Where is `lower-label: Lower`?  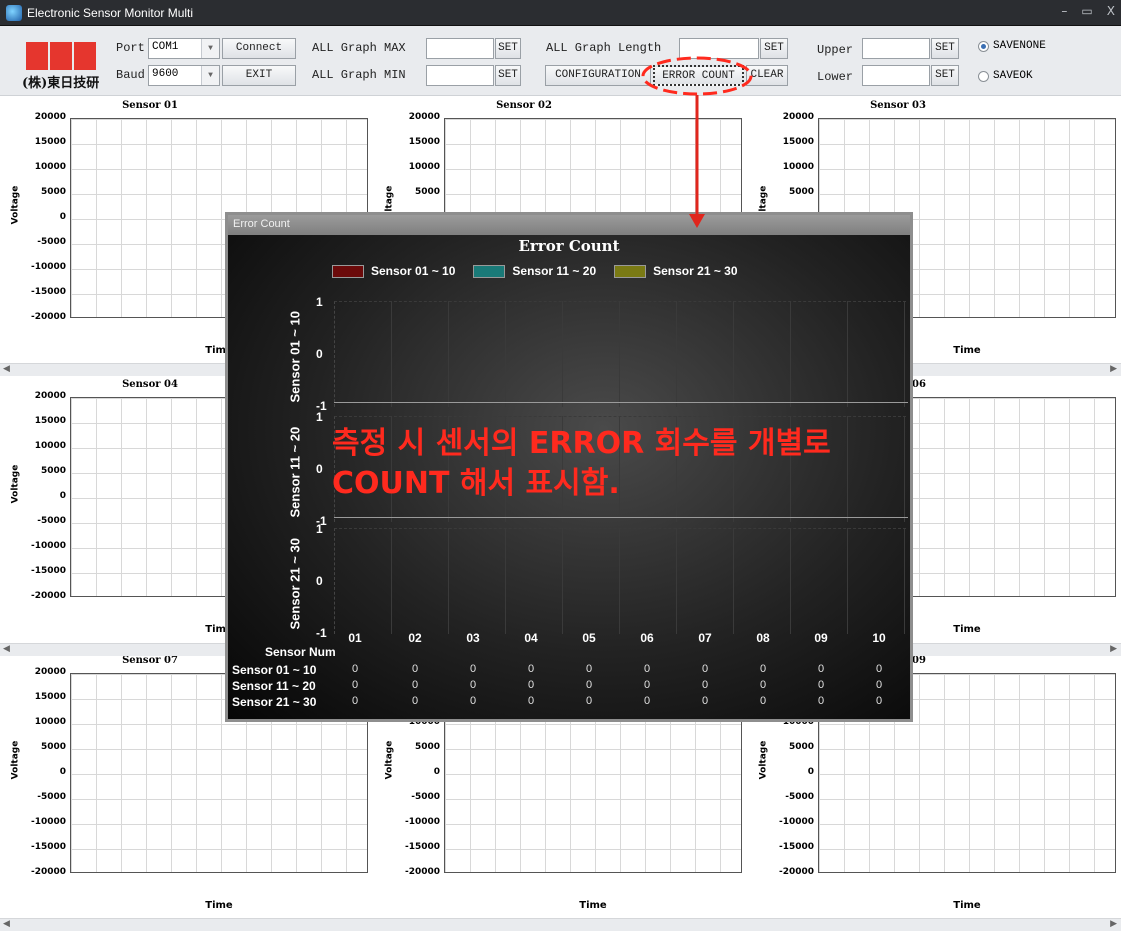
lower-label: Lower is located at coordinates (835, 77).